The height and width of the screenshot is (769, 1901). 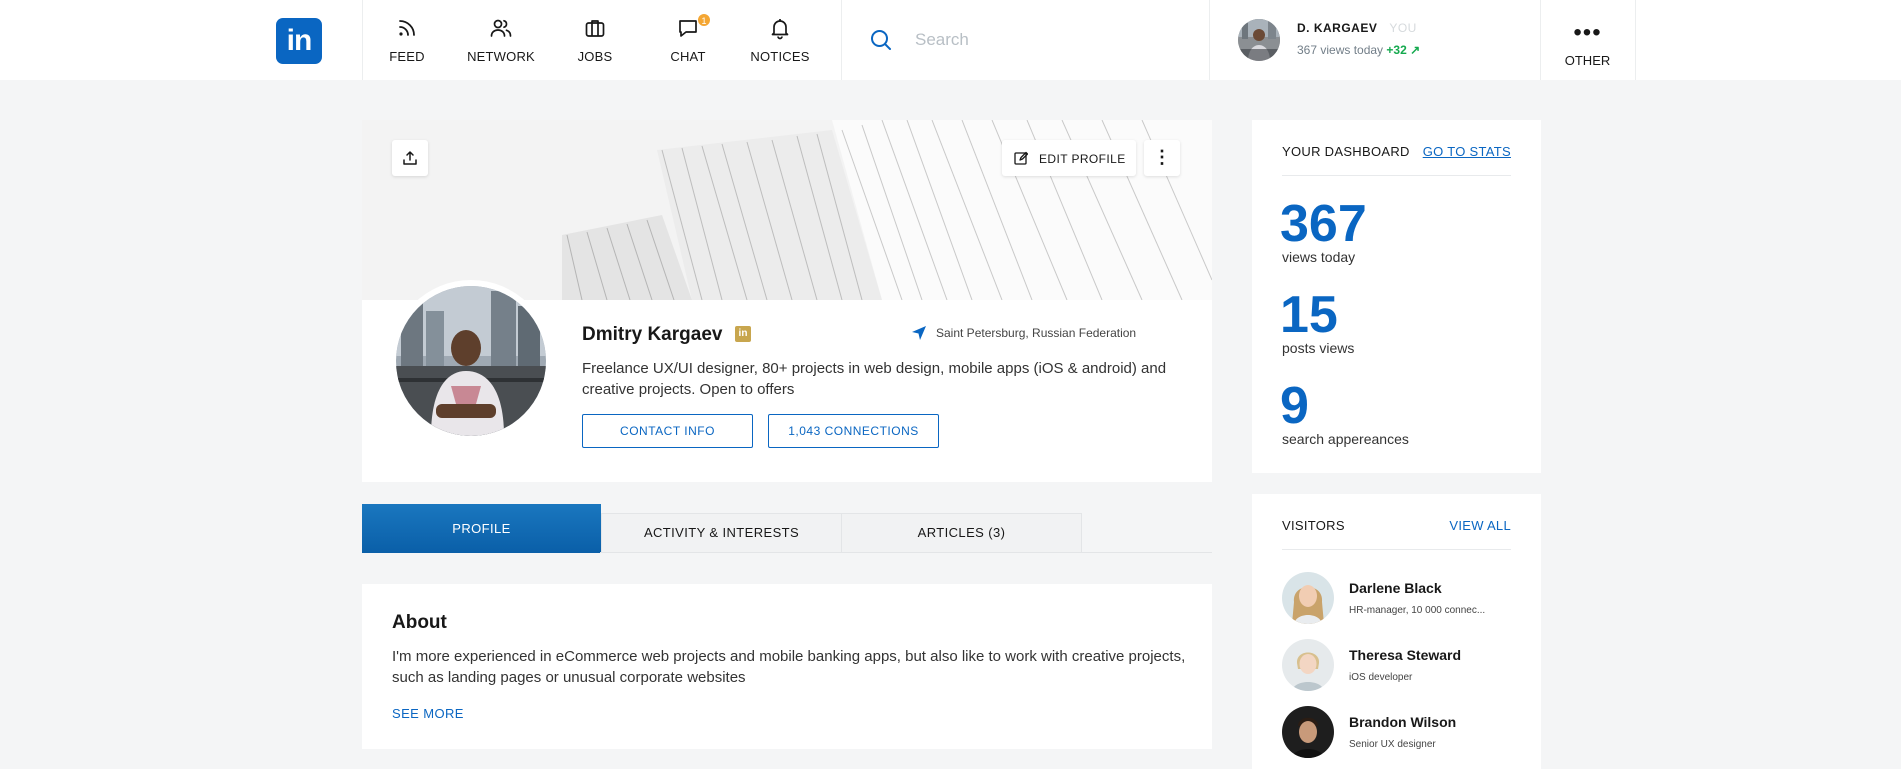 What do you see at coordinates (780, 29) in the screenshot?
I see `bell-icon` at bounding box center [780, 29].